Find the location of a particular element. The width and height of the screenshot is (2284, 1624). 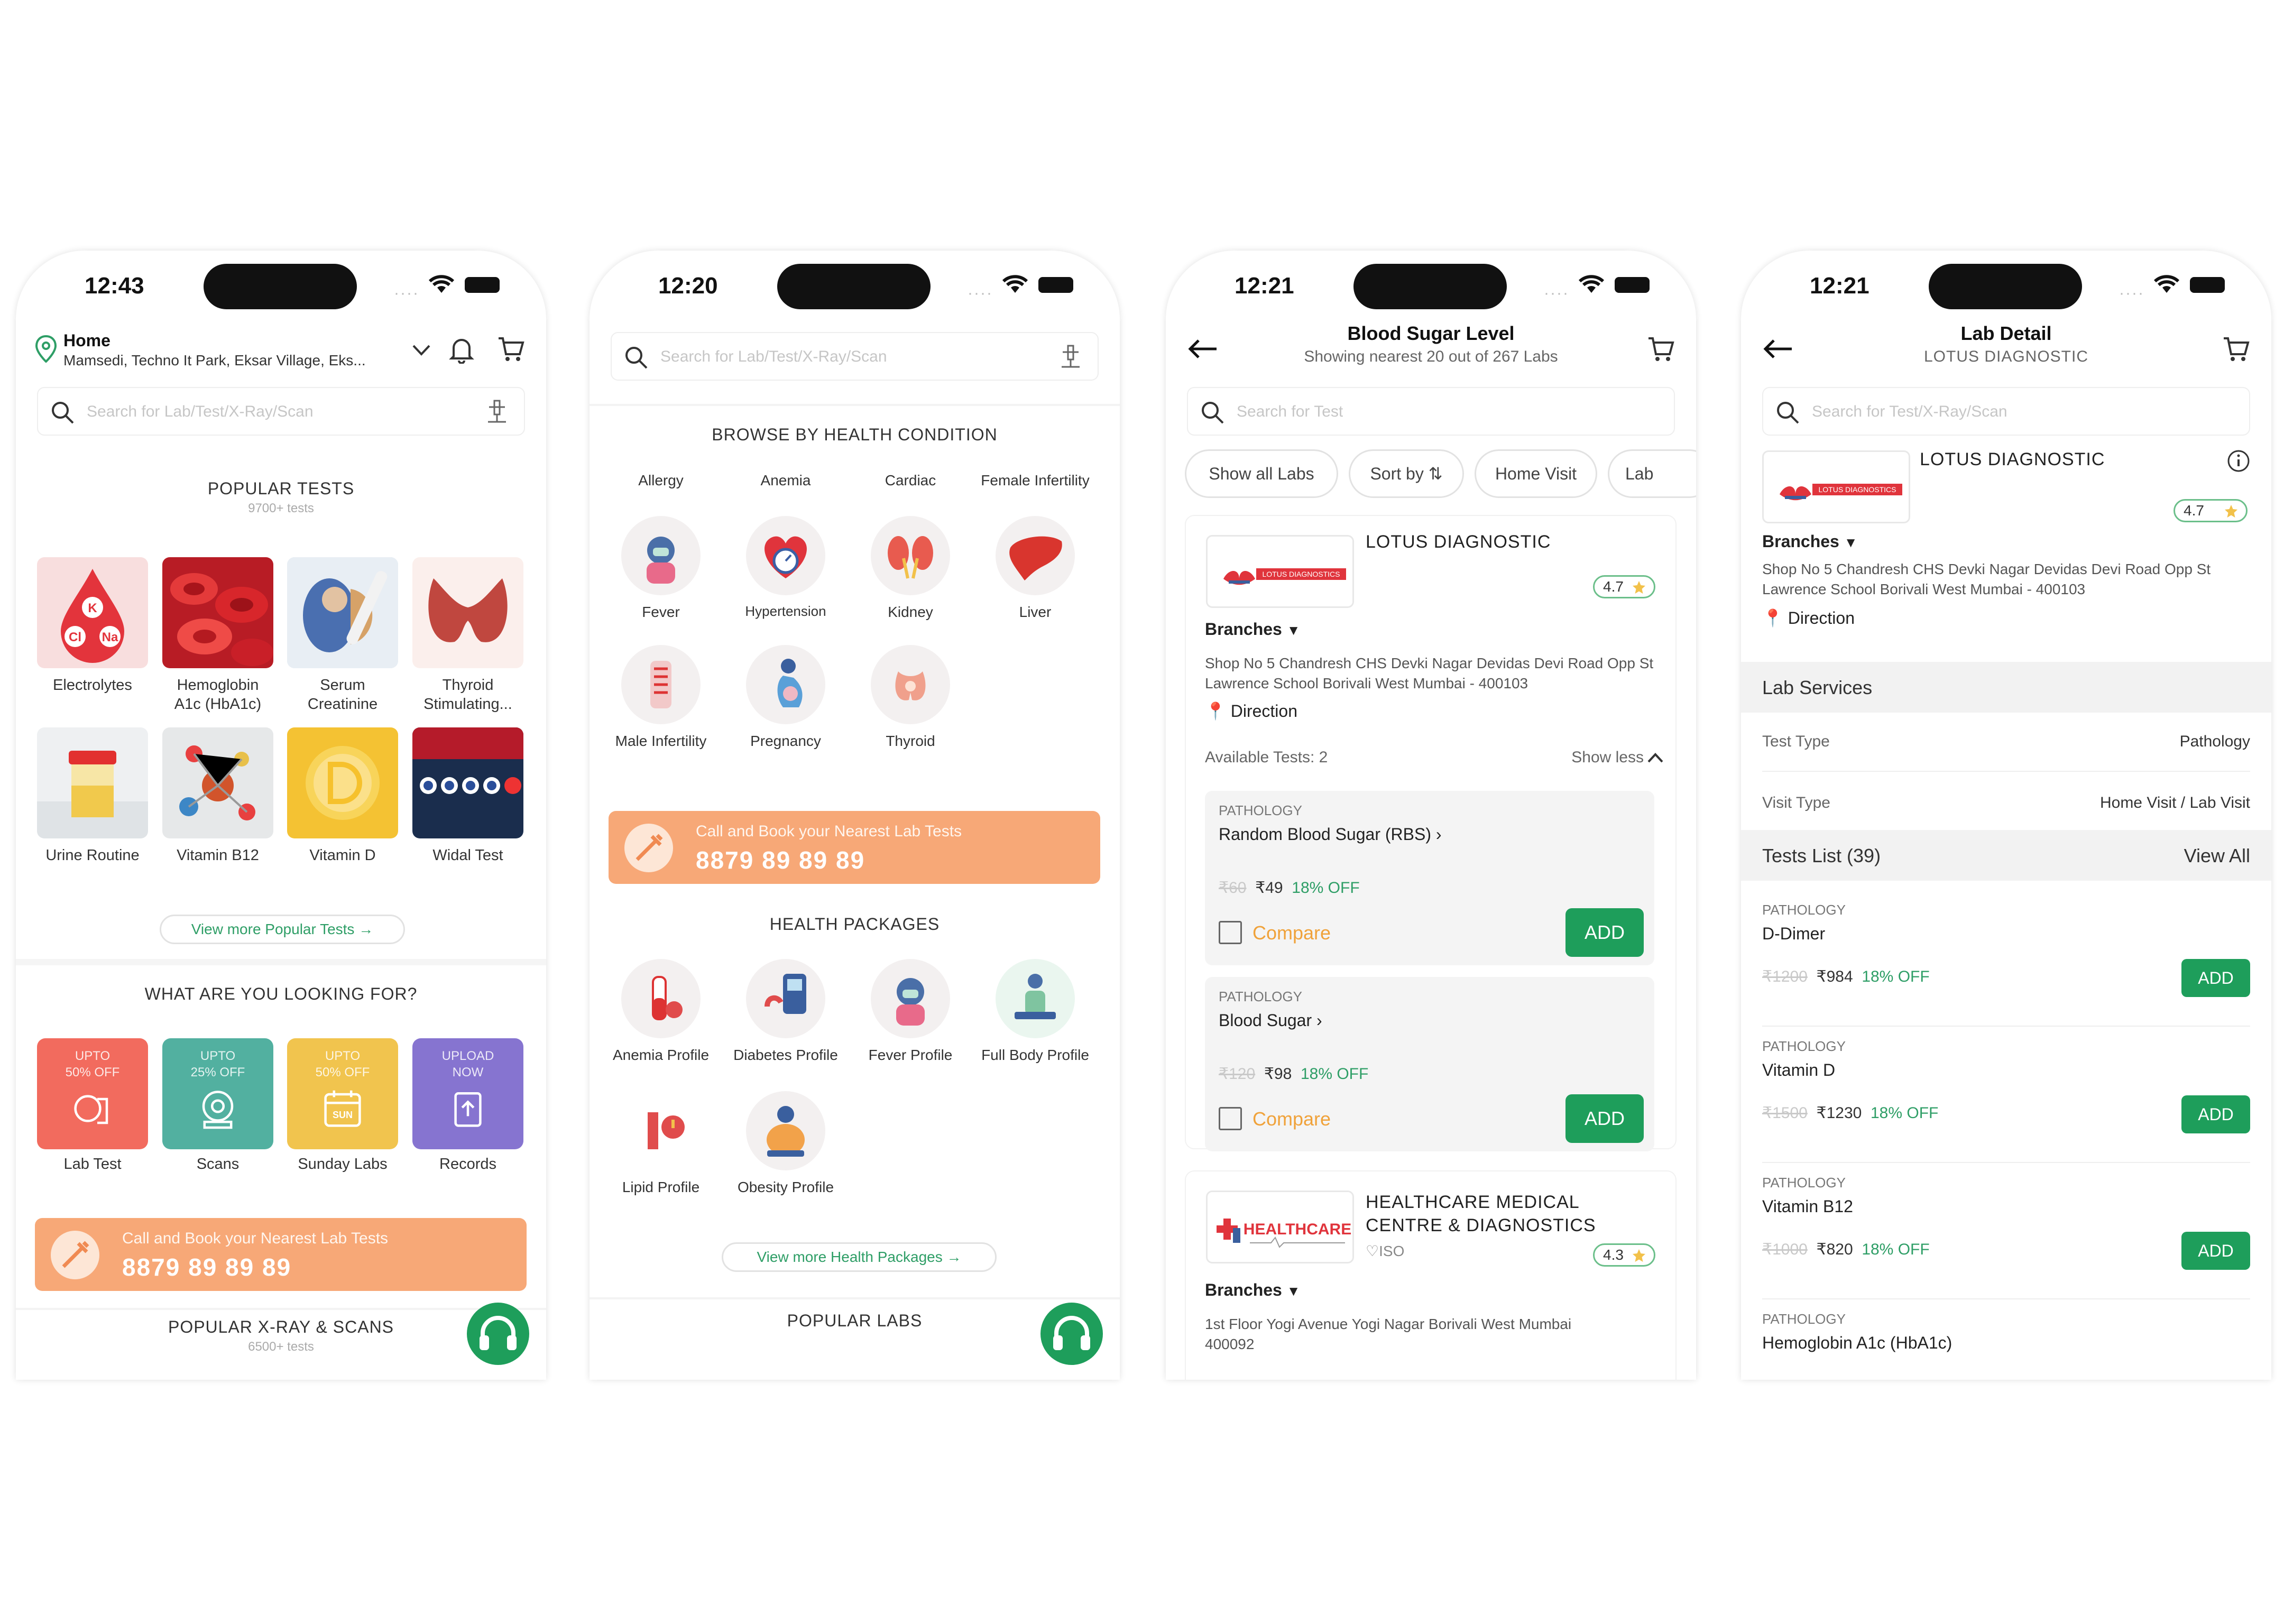

chip-lab: Lab is located at coordinates (1652, 474).